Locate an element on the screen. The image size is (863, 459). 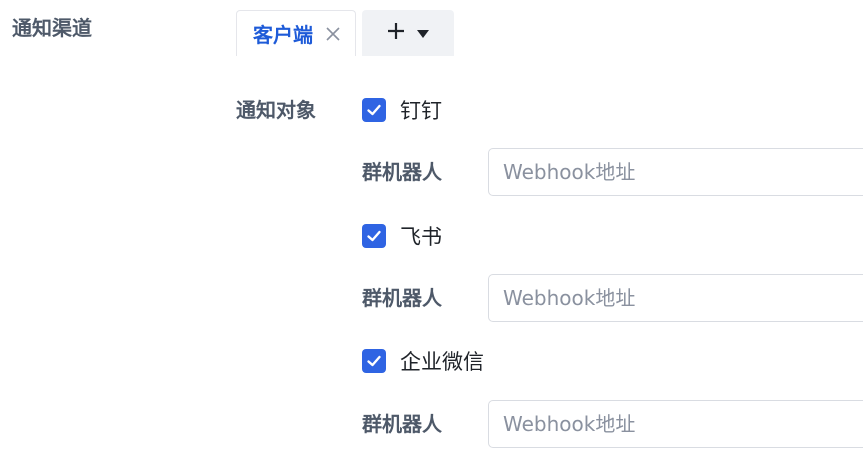
close-icon is located at coordinates (333, 34).